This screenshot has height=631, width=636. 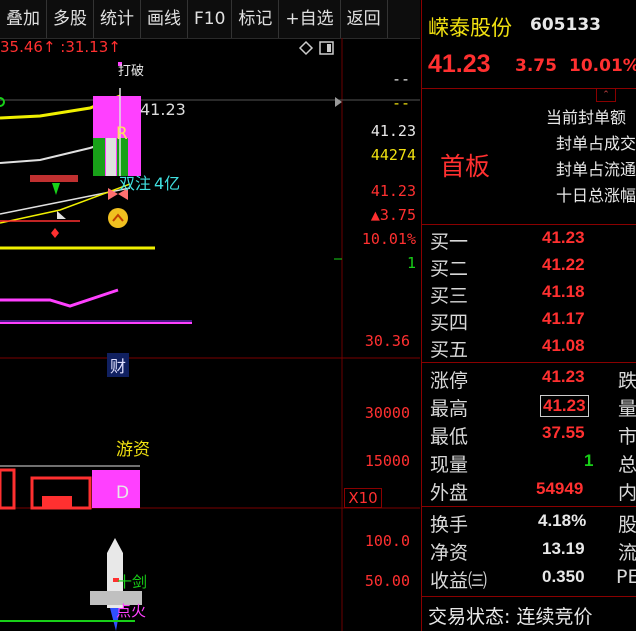 I want to click on stat-right-label: 跌, so click(x=627, y=381).